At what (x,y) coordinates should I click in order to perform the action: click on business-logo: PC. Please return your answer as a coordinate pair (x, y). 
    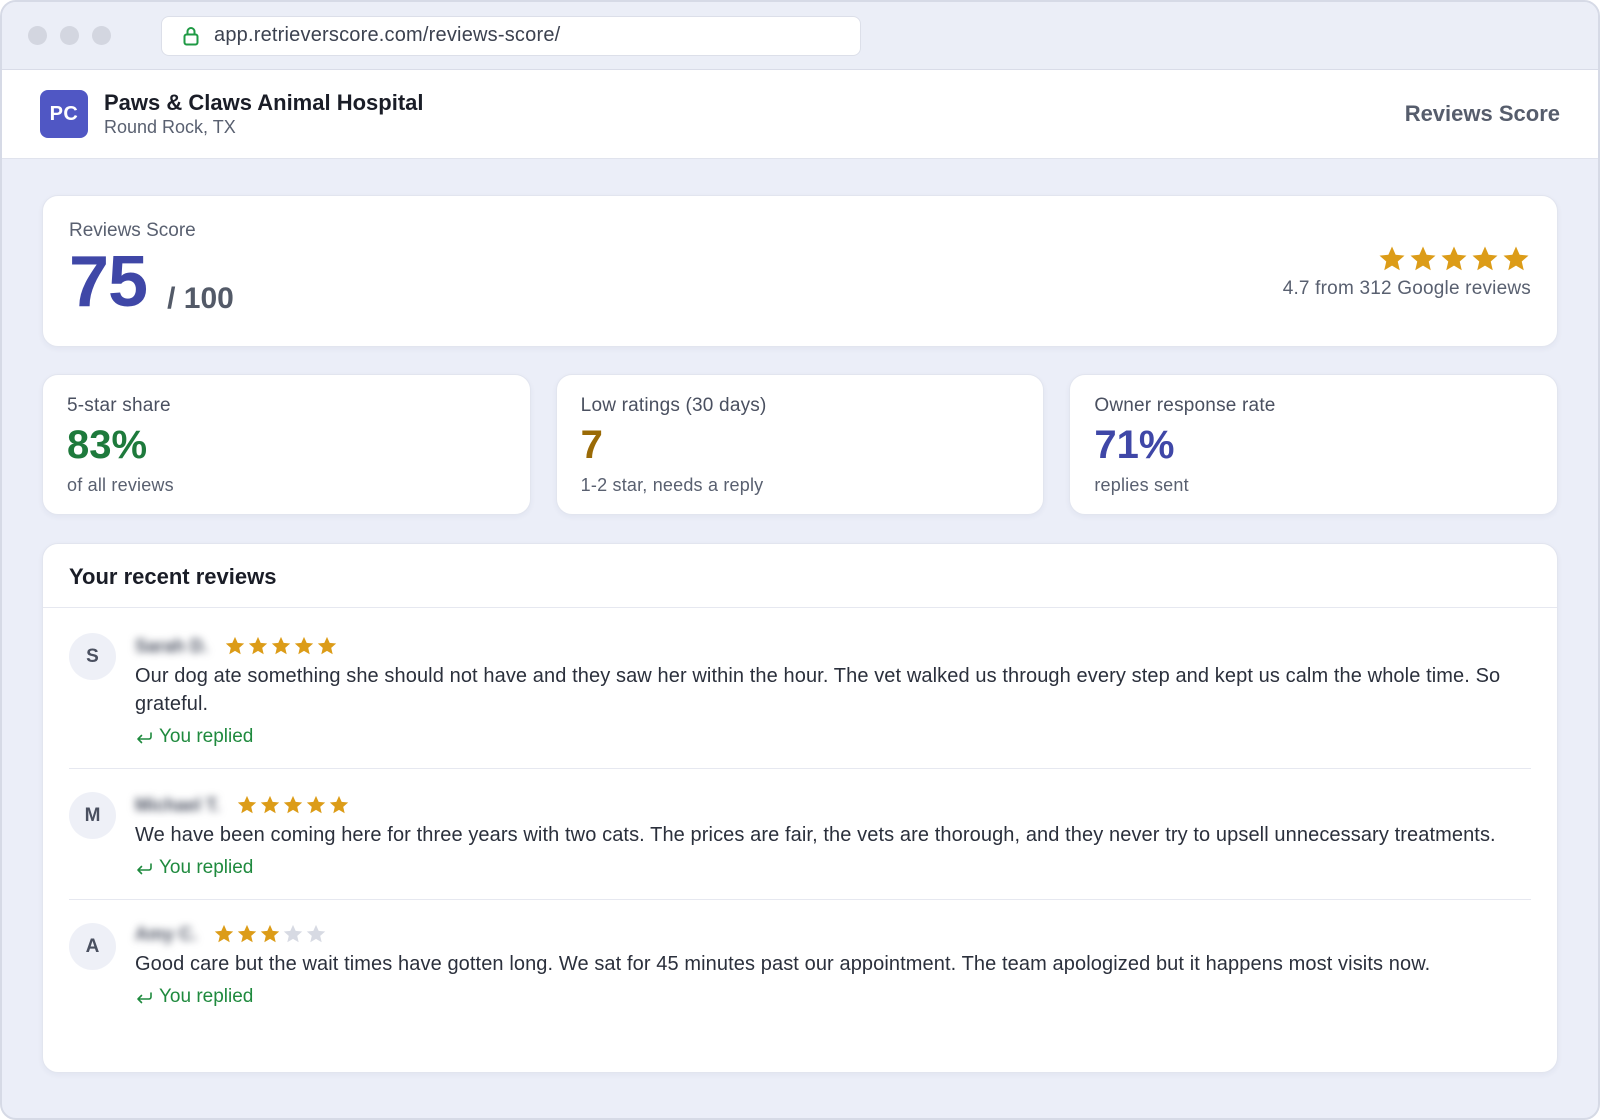
    Looking at the image, I should click on (64, 114).